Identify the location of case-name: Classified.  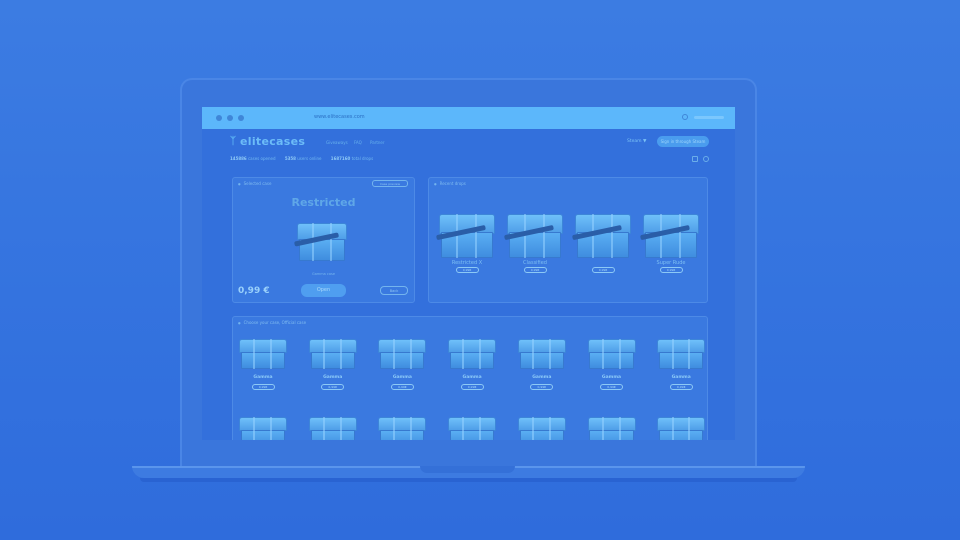
(535, 263).